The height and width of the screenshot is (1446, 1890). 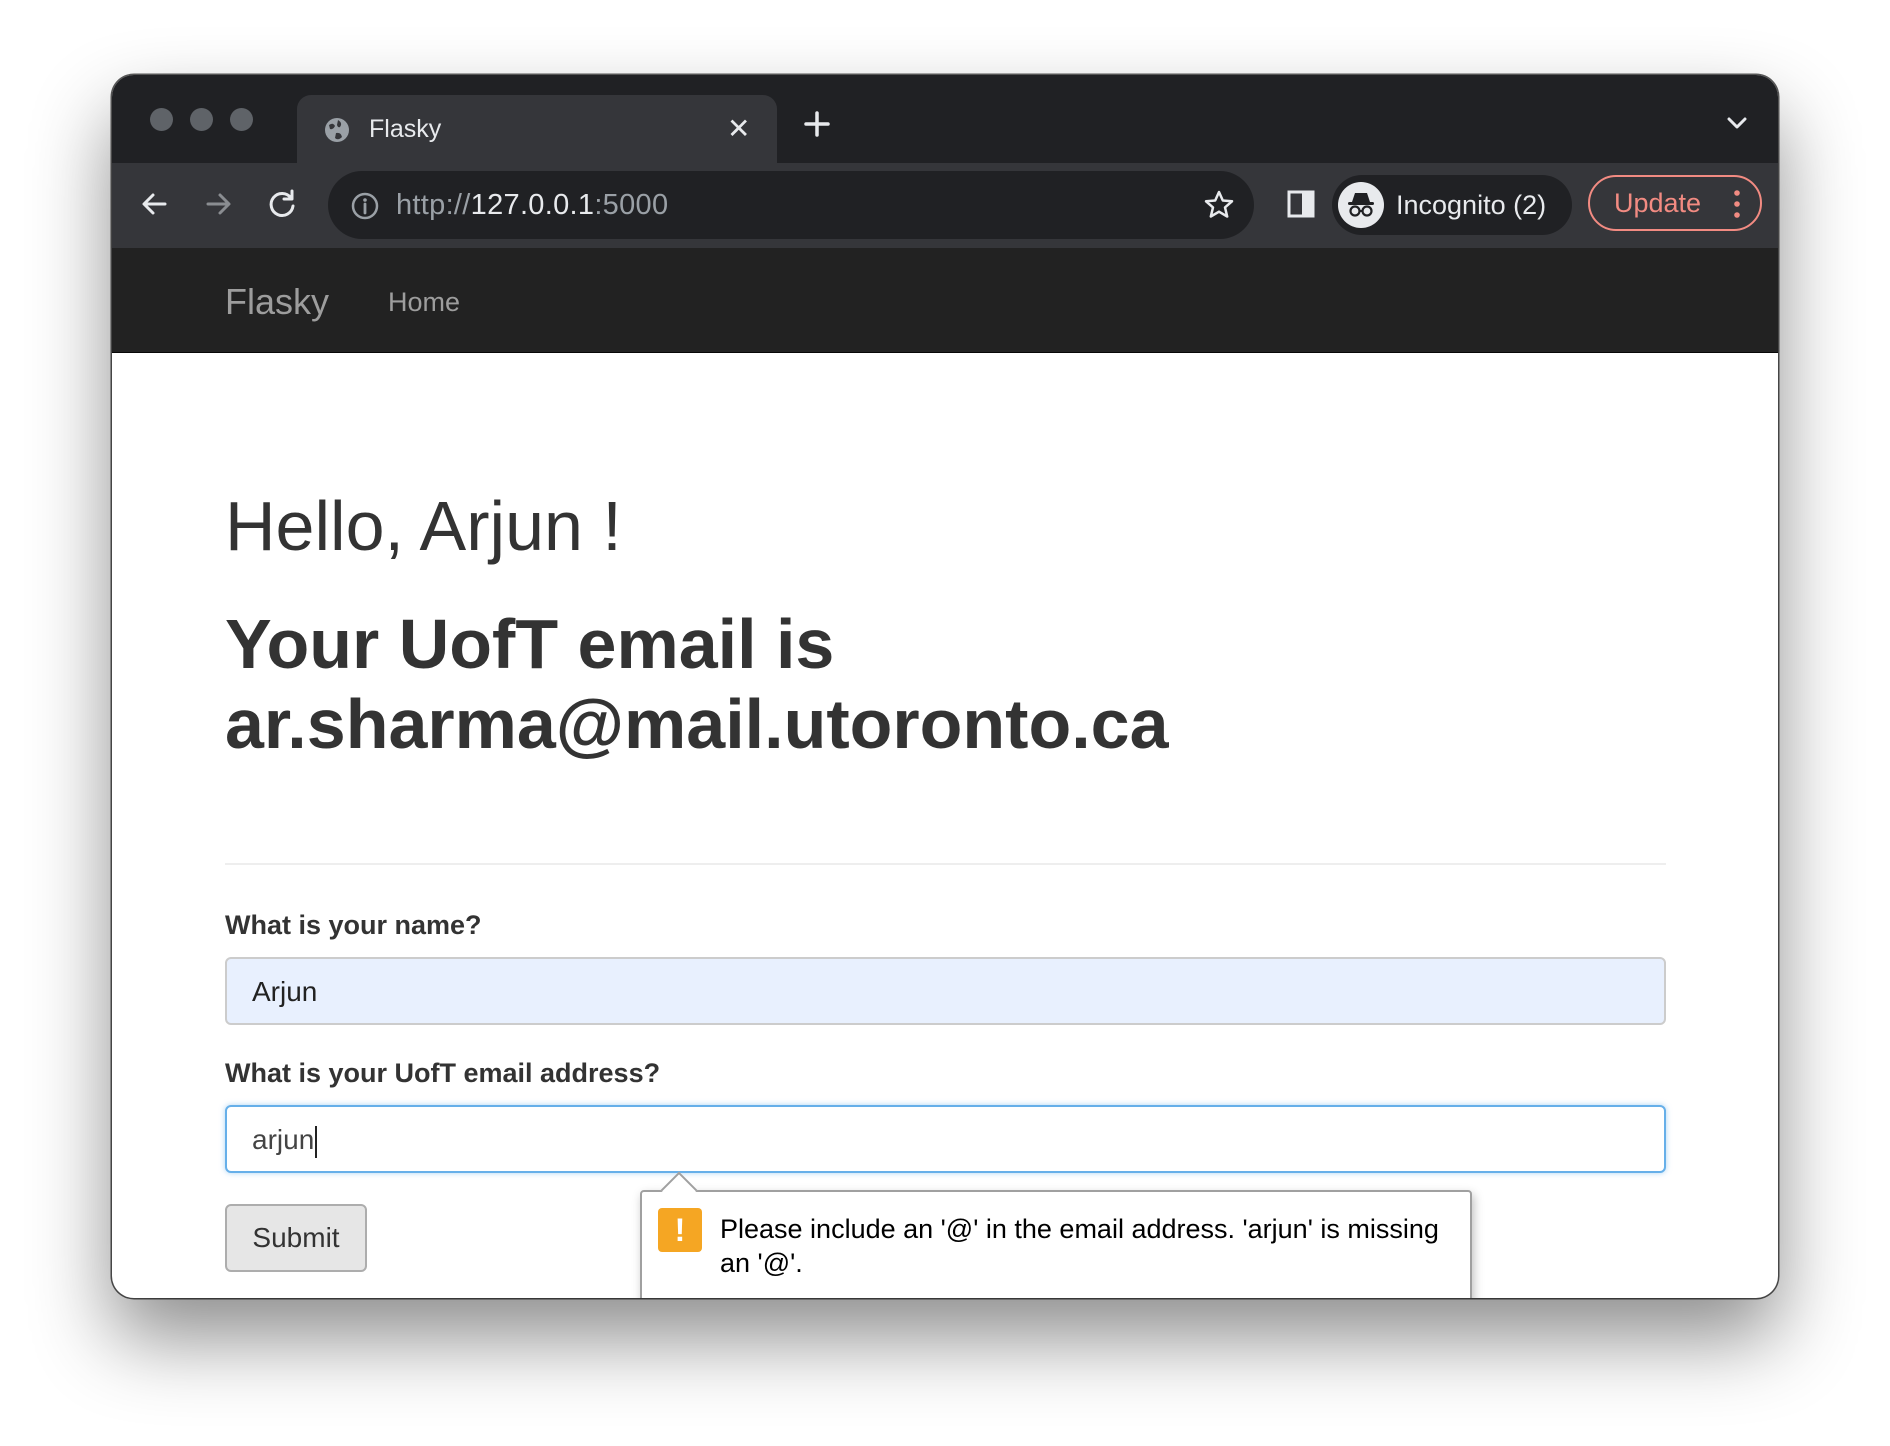 What do you see at coordinates (285, 991) in the screenshot?
I see `name-input-value: Arjun` at bounding box center [285, 991].